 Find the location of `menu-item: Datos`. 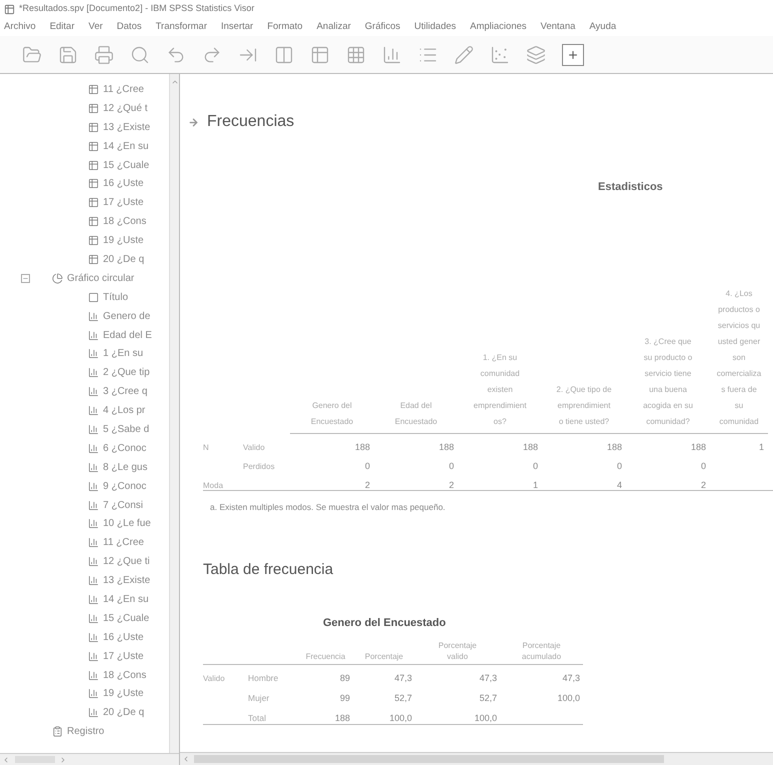

menu-item: Datos is located at coordinates (129, 27).